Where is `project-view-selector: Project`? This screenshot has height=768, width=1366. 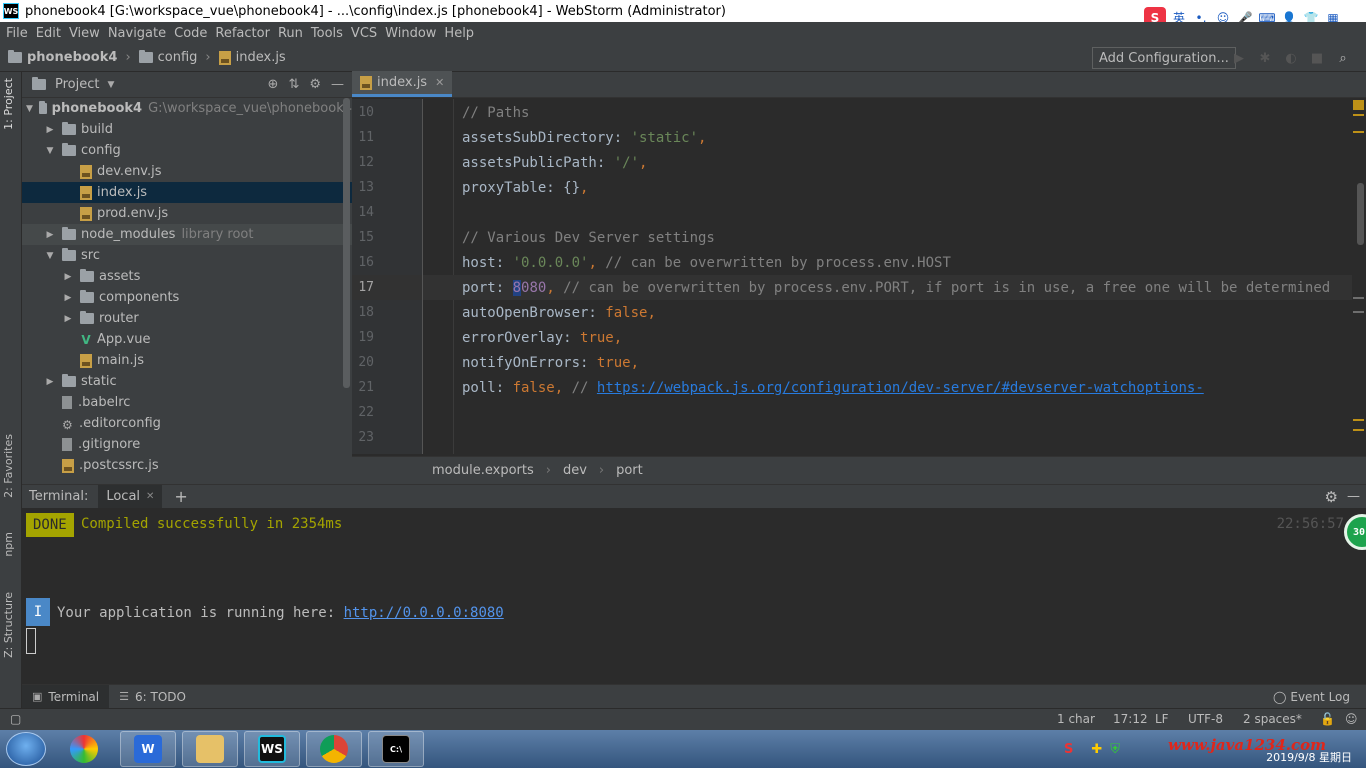 project-view-selector: Project is located at coordinates (77, 84).